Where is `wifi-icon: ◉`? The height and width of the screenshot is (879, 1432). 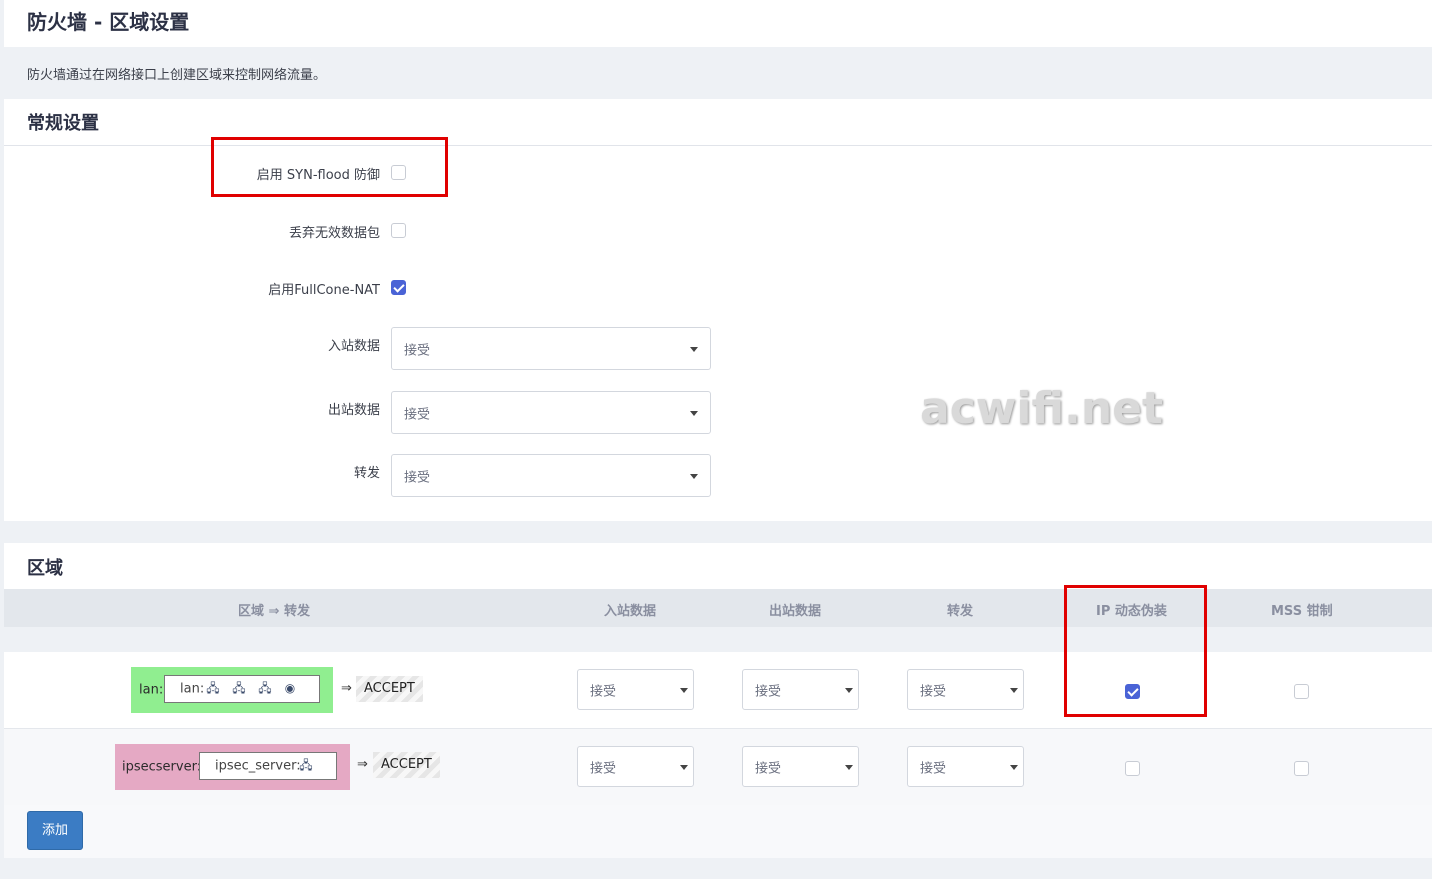 wifi-icon: ◉ is located at coordinates (290, 688).